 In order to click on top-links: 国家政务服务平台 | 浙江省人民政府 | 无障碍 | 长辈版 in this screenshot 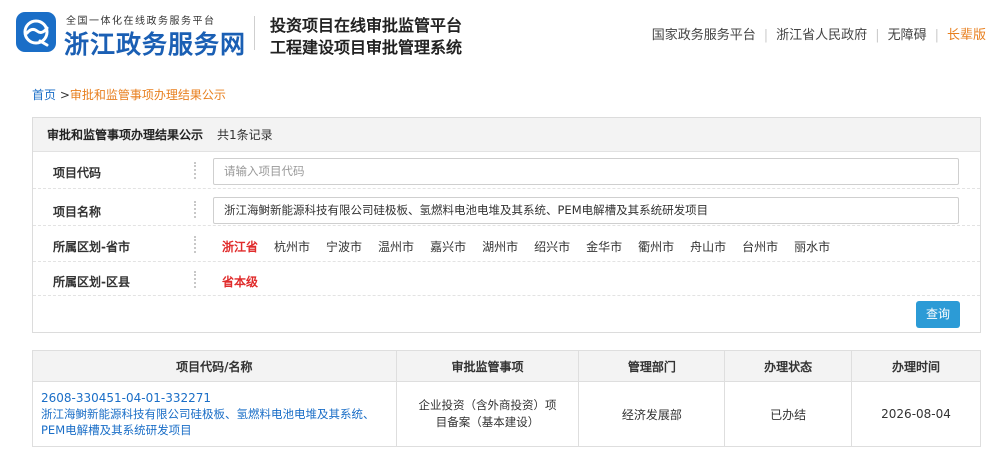, I will do `click(819, 33)`.